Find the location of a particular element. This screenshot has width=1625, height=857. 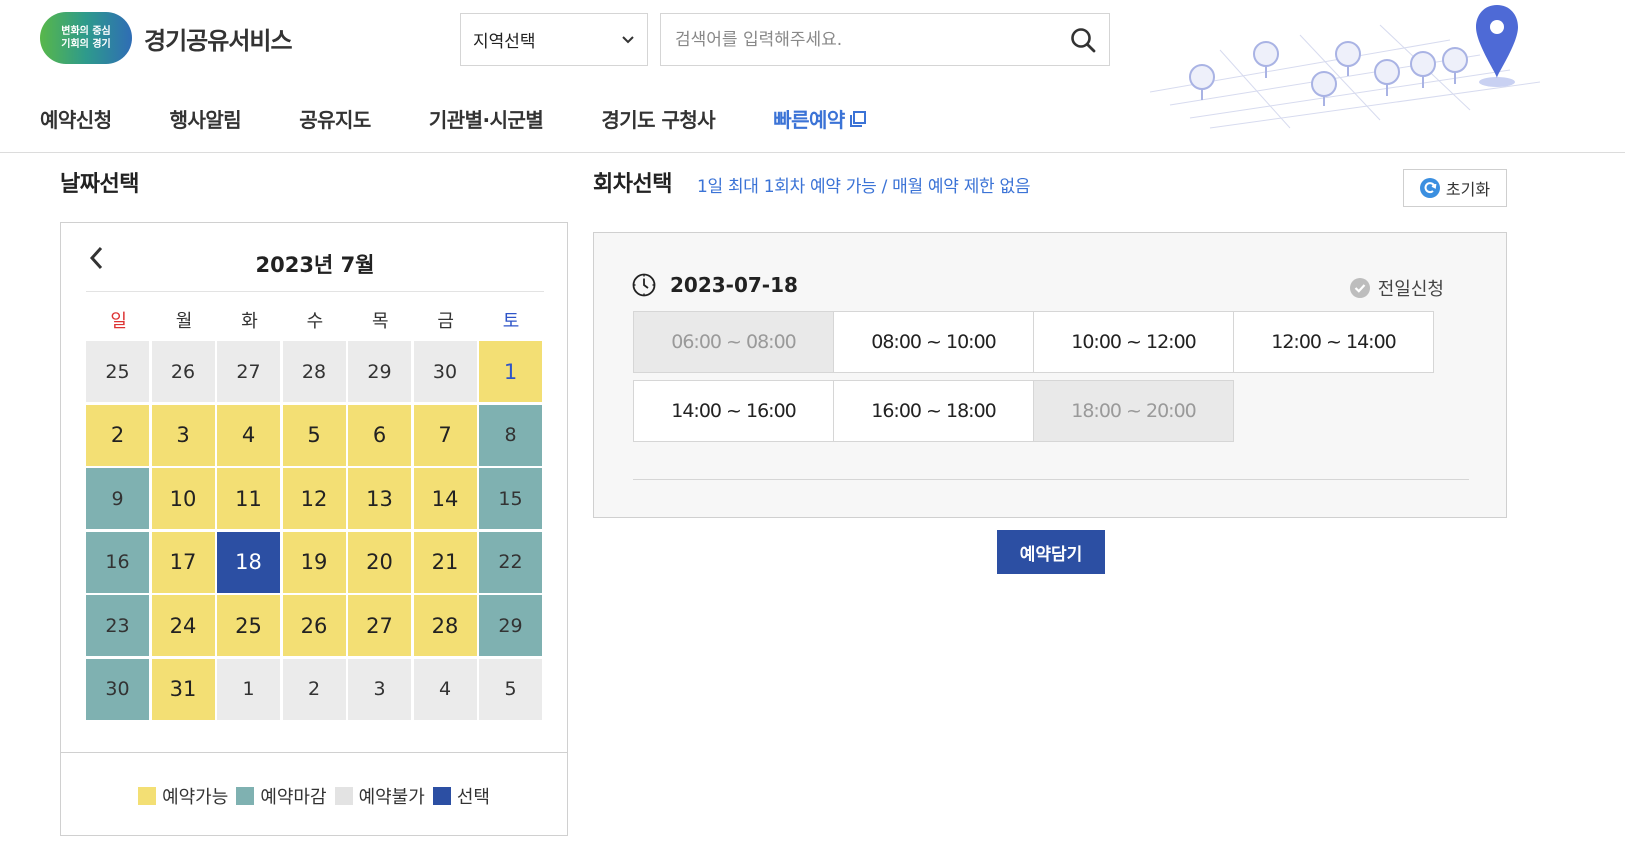

calendar-day: 9 is located at coordinates (117, 498).